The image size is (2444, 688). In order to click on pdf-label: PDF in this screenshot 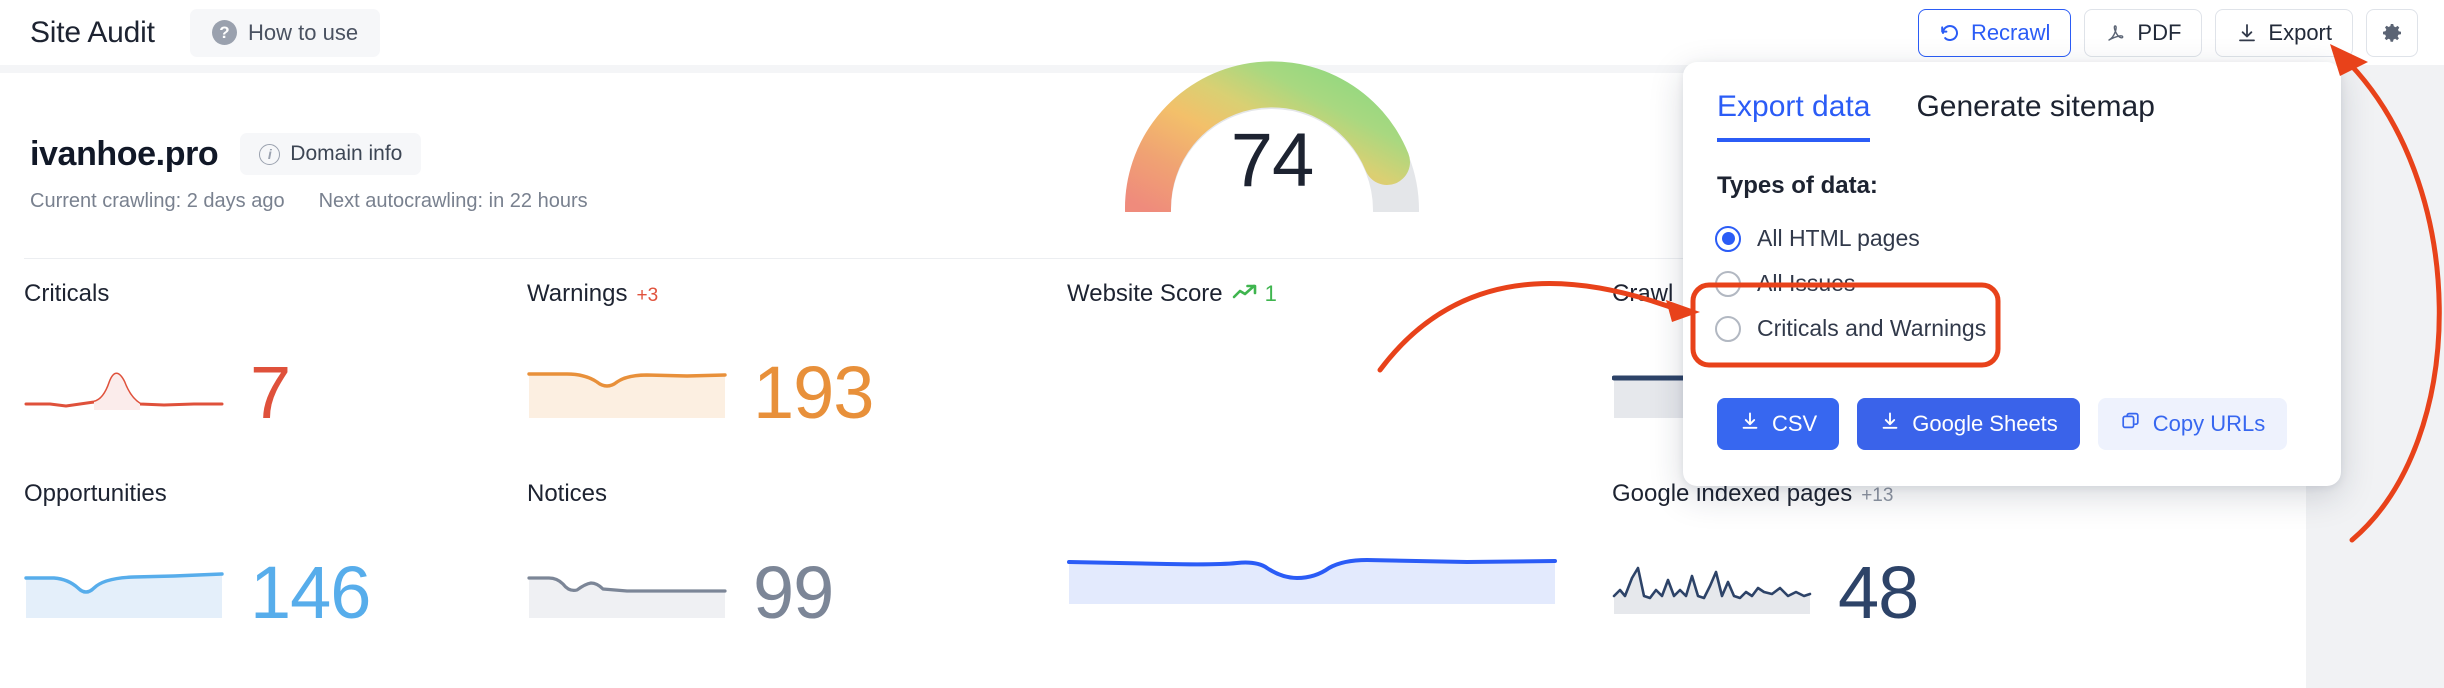, I will do `click(2159, 32)`.